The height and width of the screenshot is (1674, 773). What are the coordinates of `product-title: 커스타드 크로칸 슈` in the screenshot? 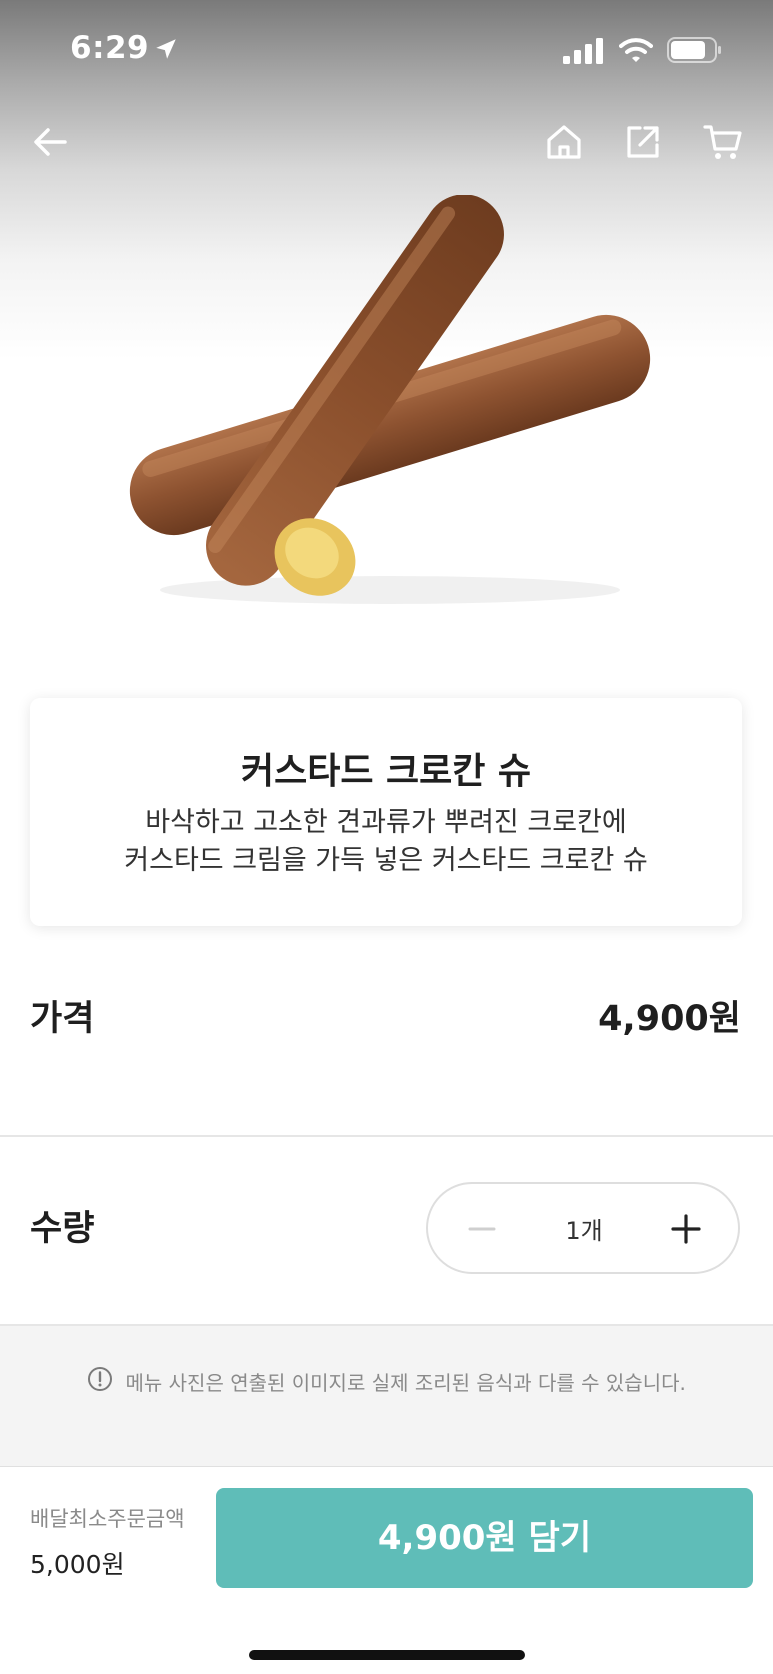 It's located at (386, 771).